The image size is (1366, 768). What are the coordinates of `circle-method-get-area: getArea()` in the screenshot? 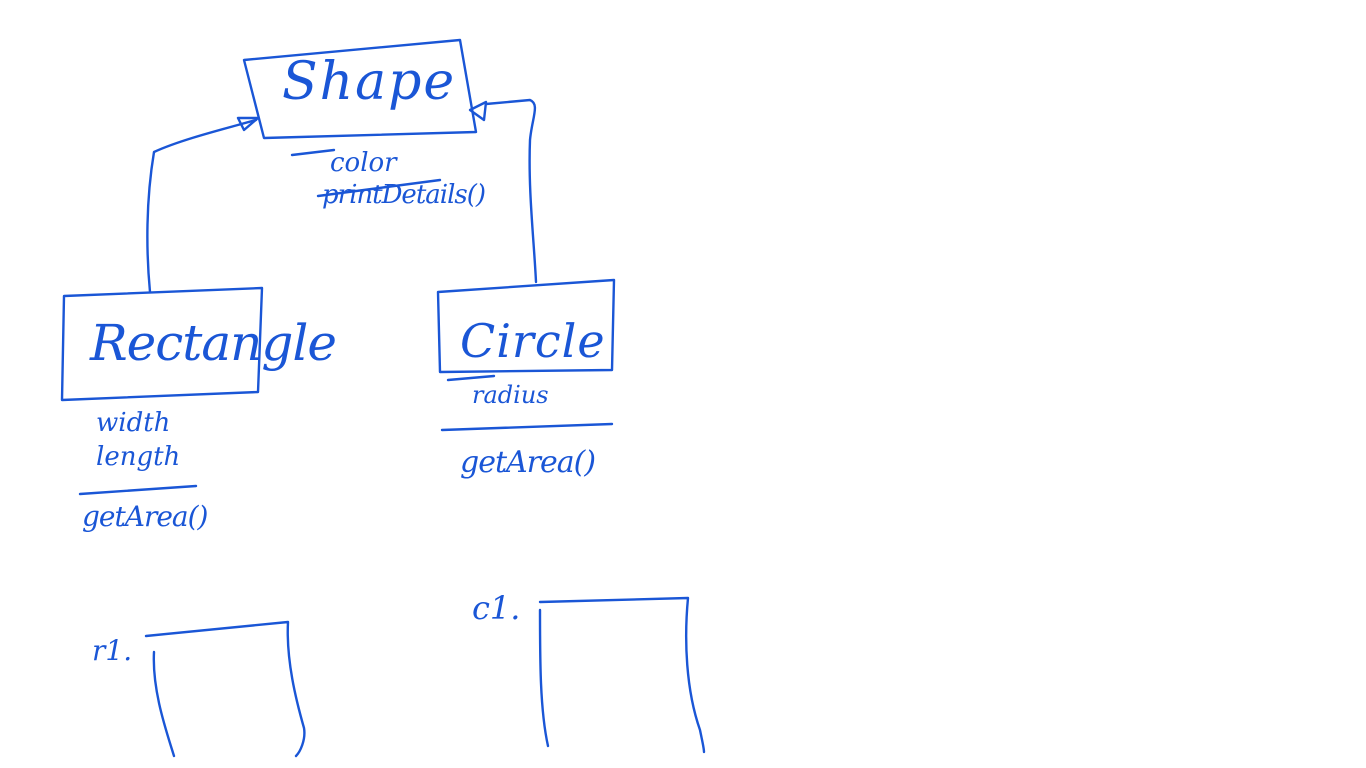 It's located at (528, 462).